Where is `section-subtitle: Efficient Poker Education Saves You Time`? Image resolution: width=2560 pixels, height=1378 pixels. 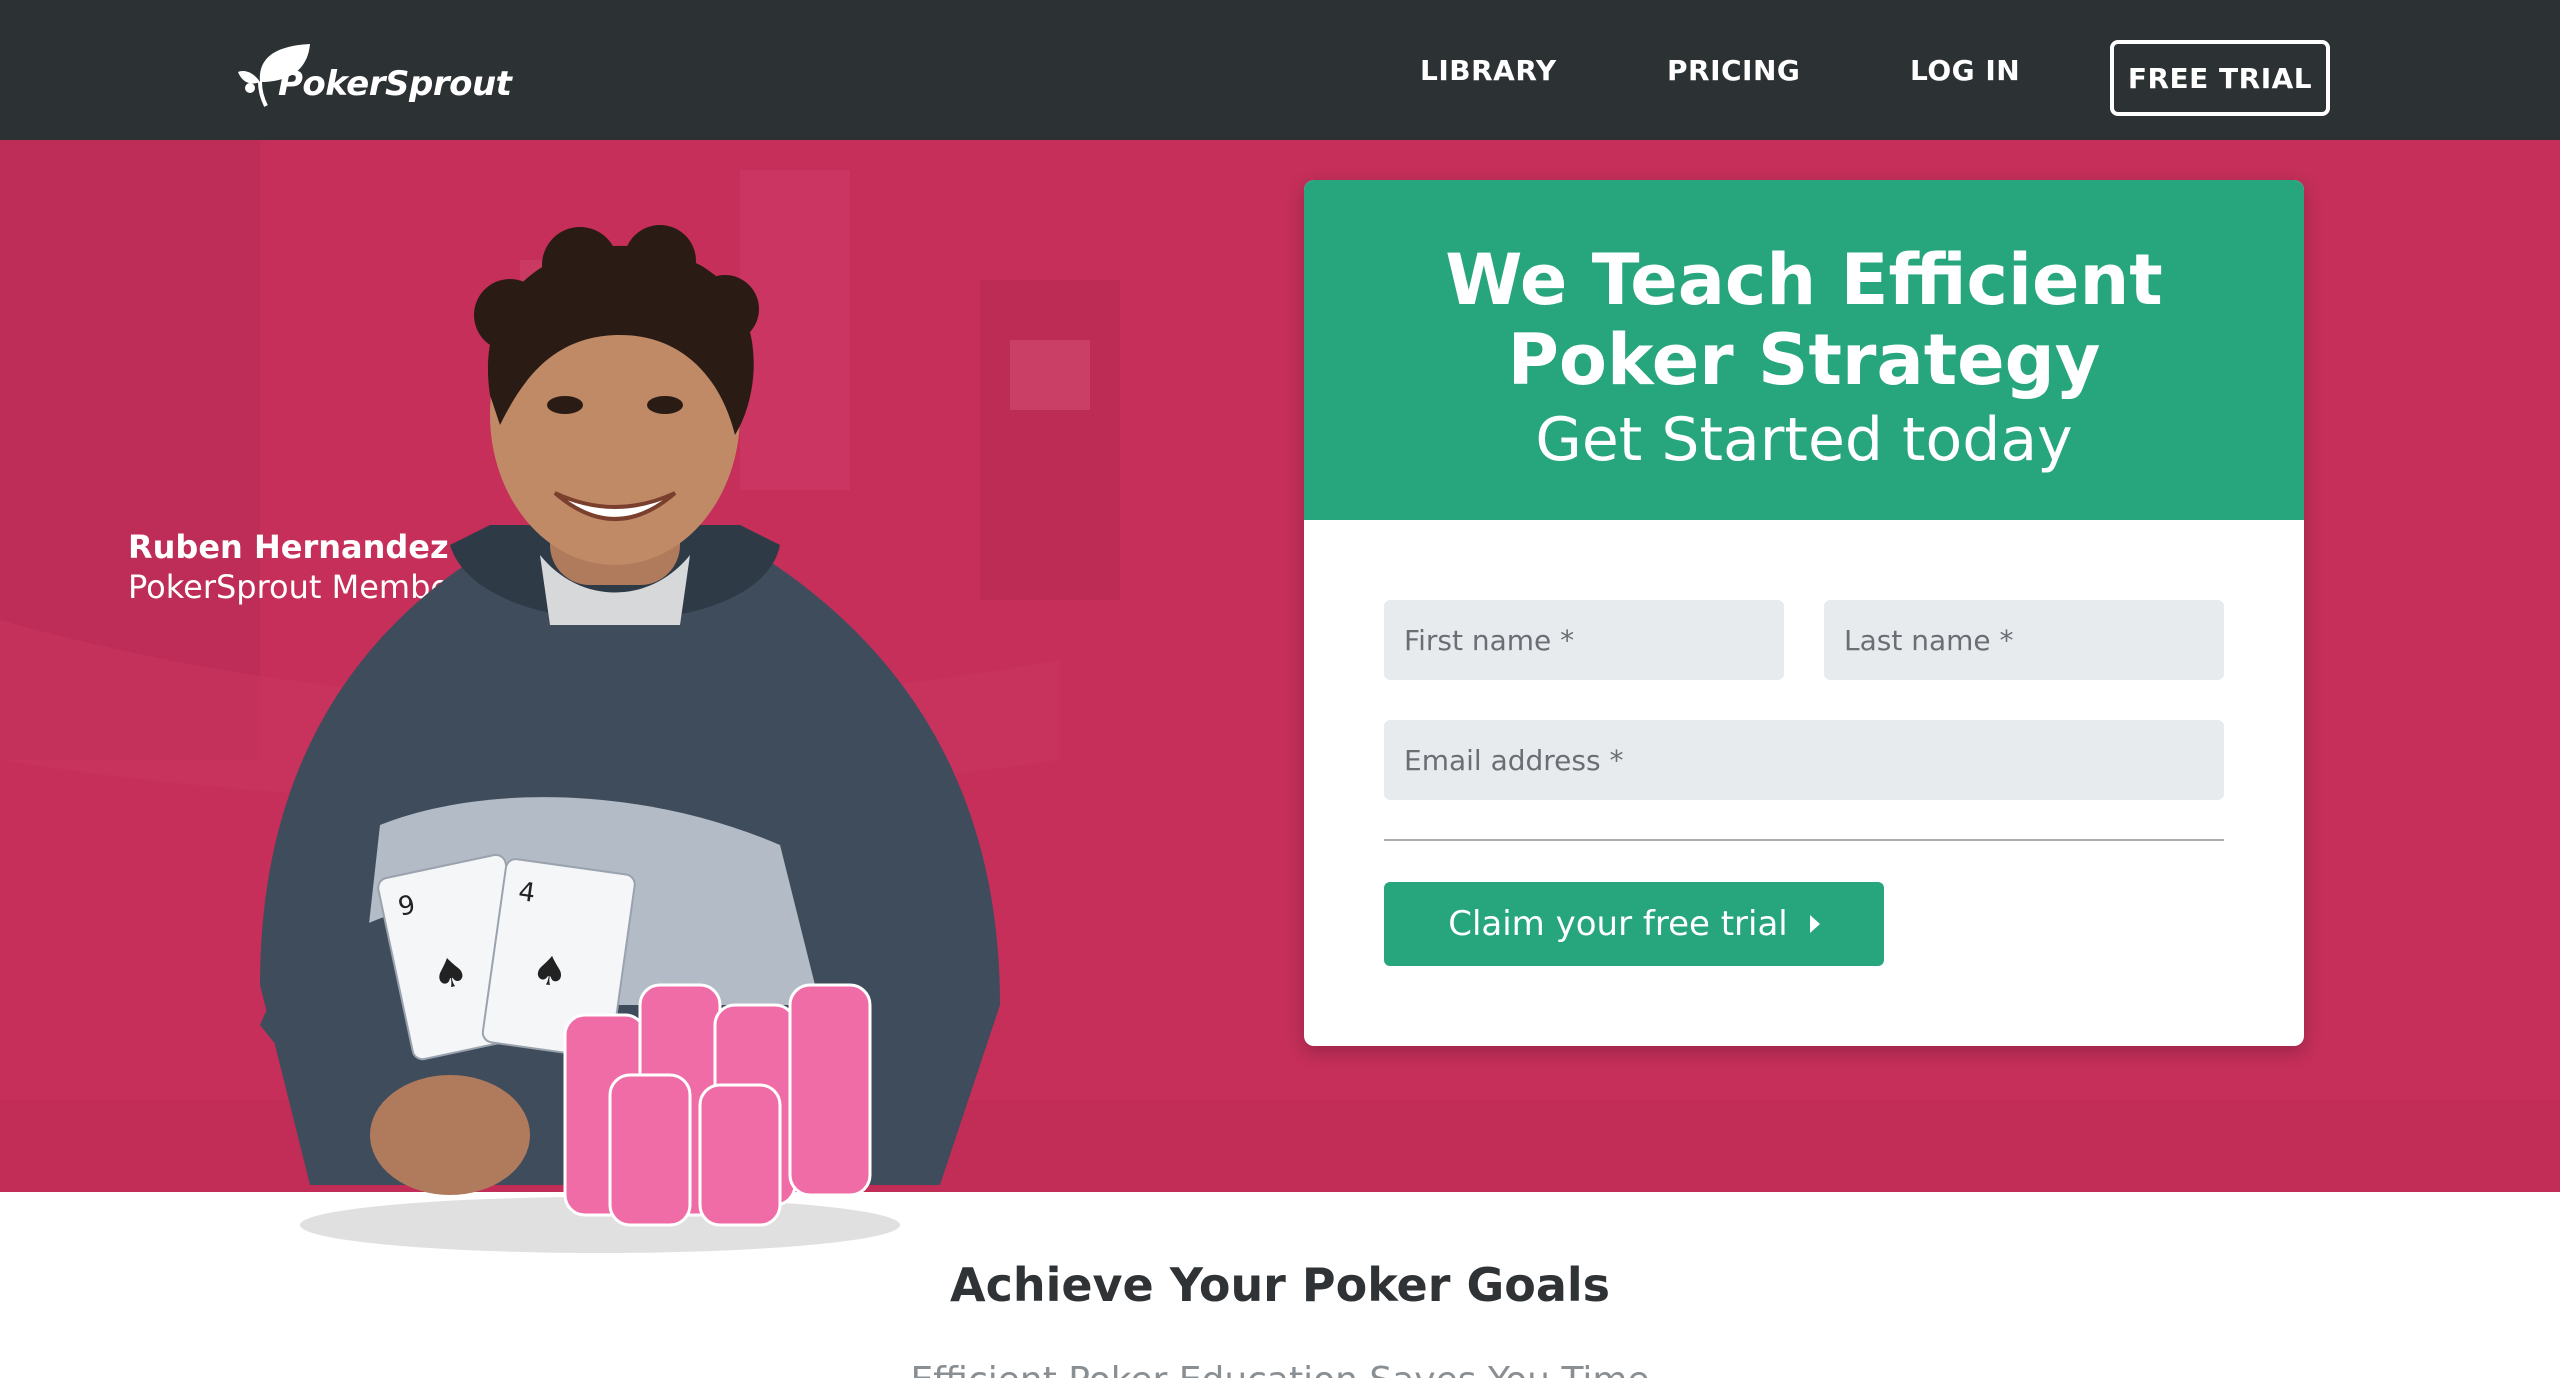
section-subtitle: Efficient Poker Education Saves You Time is located at coordinates (1280, 1369).